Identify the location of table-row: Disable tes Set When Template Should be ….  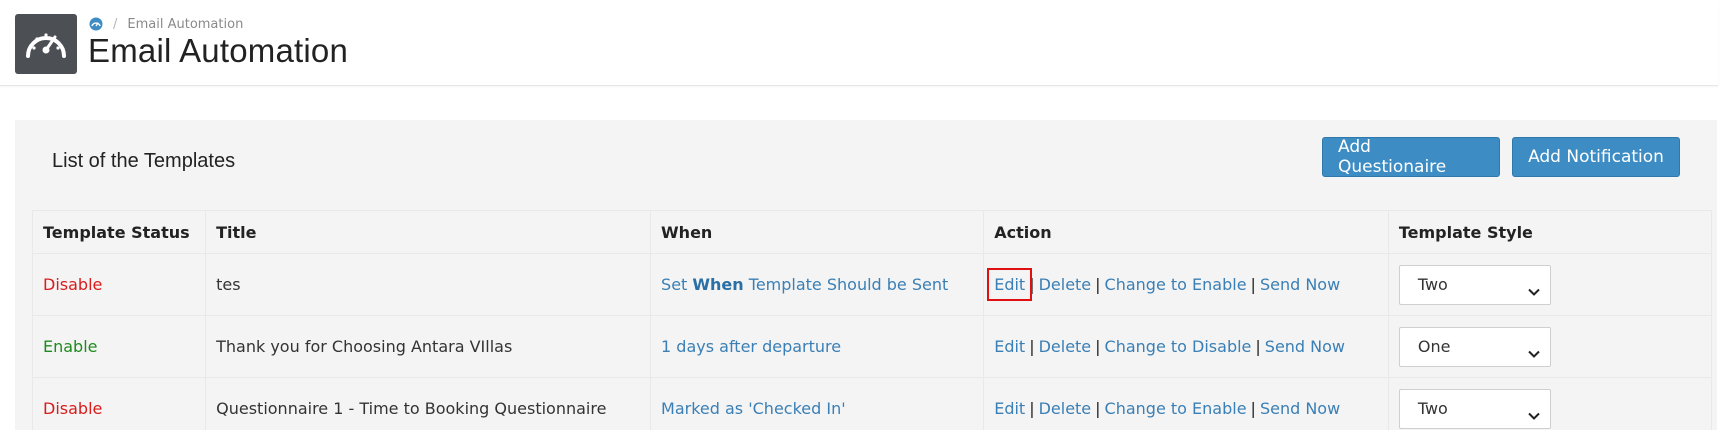
(872, 284).